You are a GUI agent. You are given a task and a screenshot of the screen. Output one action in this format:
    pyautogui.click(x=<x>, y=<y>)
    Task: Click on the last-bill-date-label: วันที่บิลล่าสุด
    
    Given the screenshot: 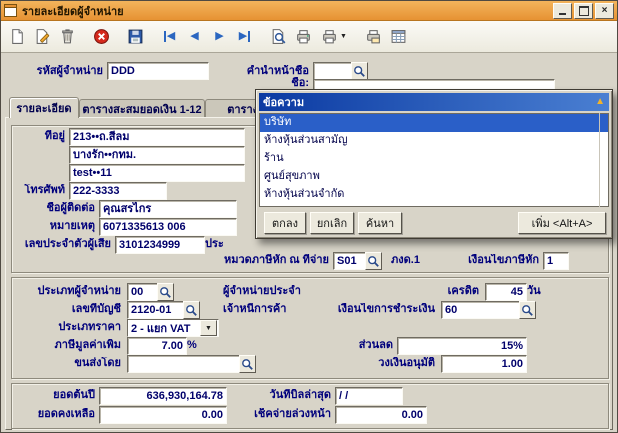 What is the action you would take?
    pyautogui.click(x=300, y=395)
    